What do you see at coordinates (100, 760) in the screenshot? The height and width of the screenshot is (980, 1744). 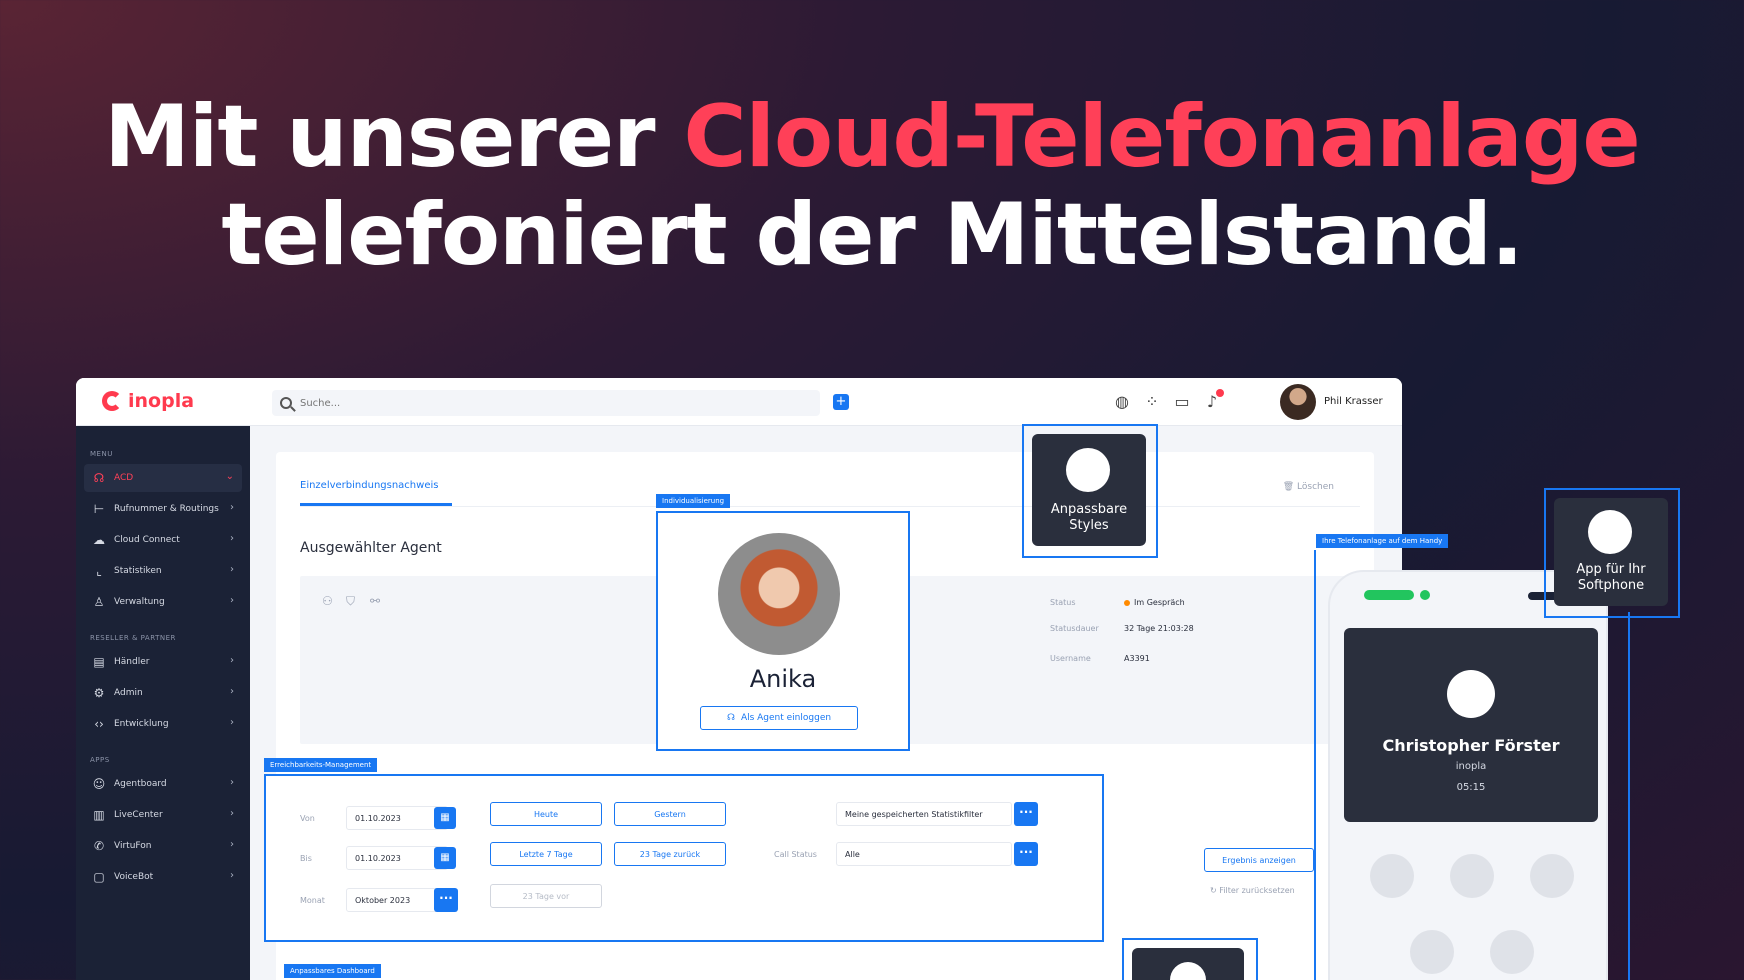 I see `sidebar-section-apps: APPS` at bounding box center [100, 760].